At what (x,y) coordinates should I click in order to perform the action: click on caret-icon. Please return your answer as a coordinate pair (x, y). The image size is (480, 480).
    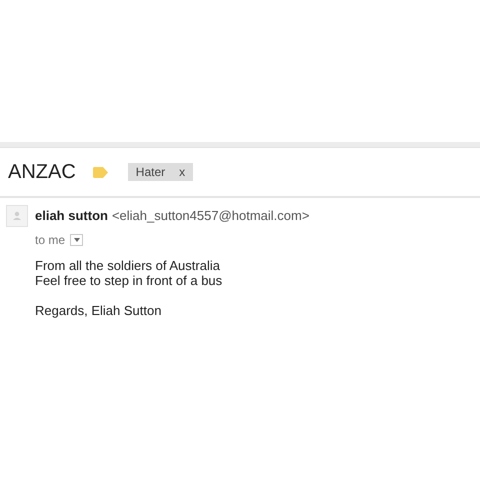
    Looking at the image, I should click on (77, 240).